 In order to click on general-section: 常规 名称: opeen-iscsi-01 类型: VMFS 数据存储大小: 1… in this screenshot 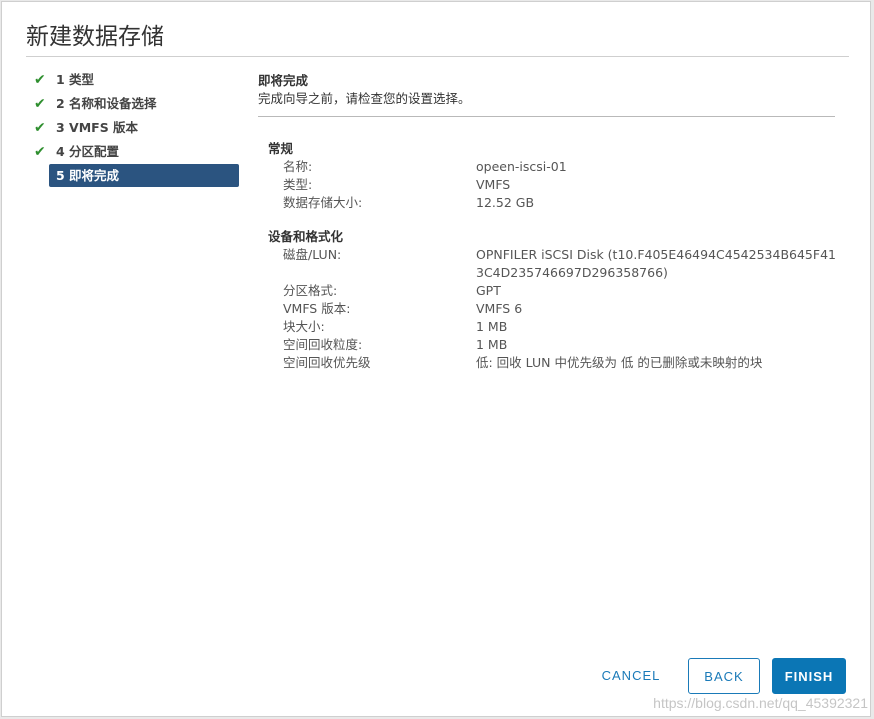, I will do `click(553, 176)`.